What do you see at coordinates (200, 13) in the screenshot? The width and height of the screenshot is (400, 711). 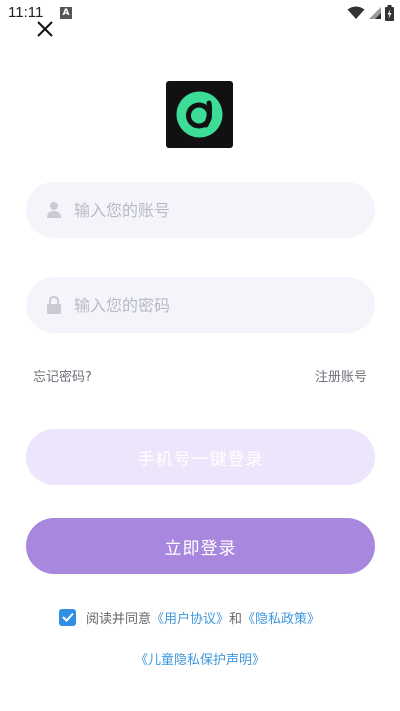 I see `status-bar: 11:11 A` at bounding box center [200, 13].